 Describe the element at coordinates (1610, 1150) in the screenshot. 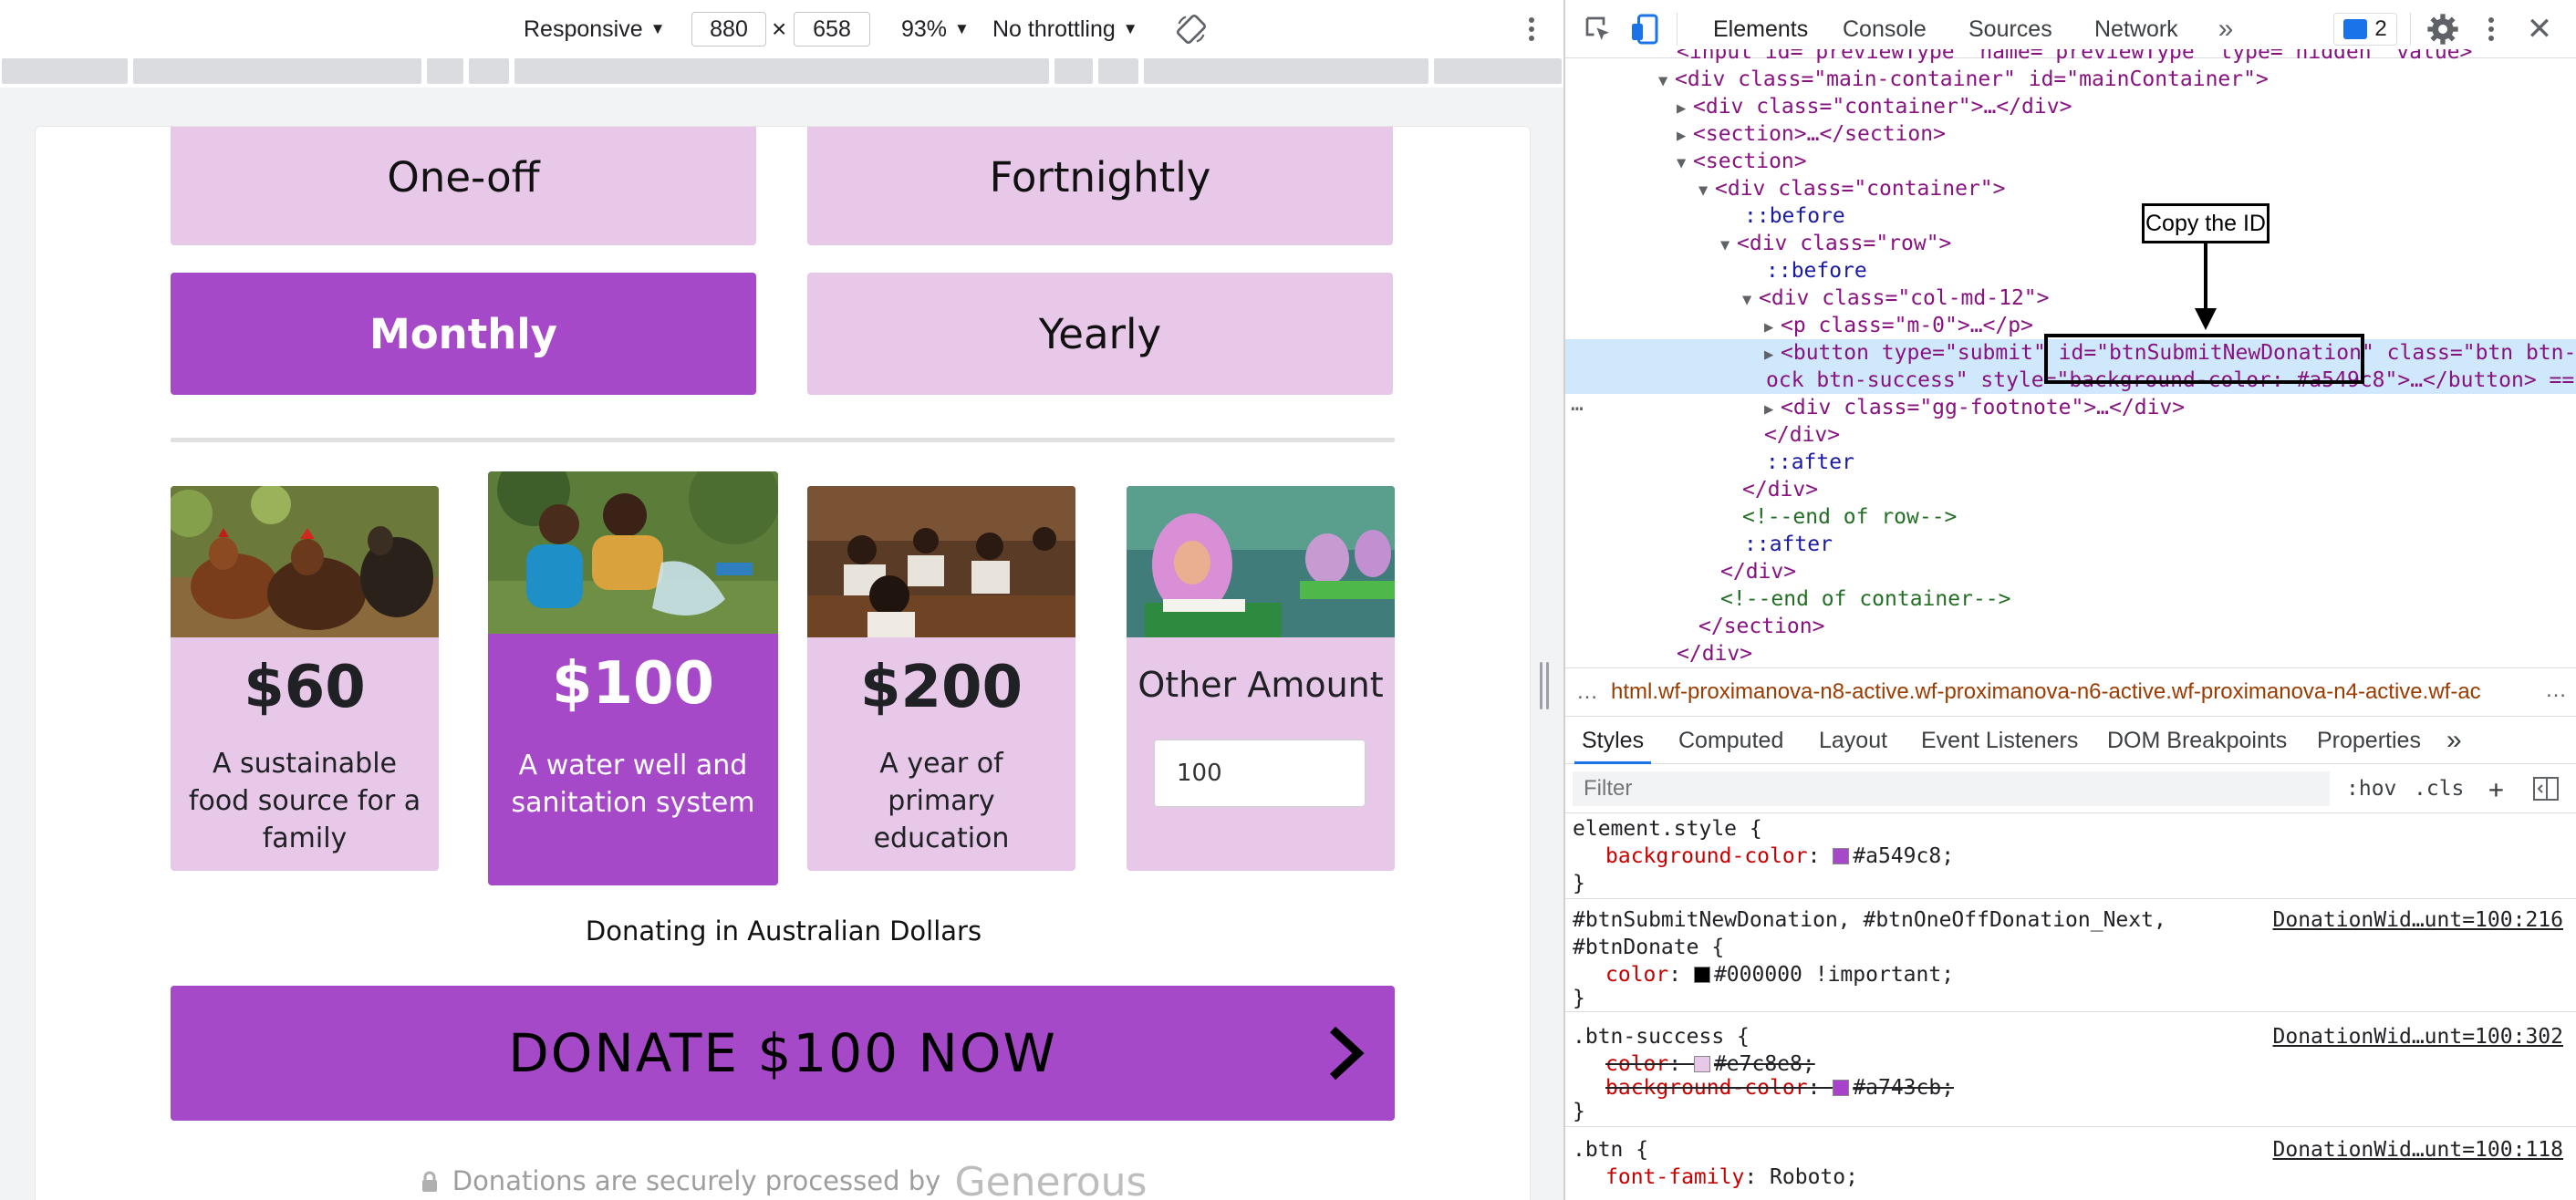

I see `rule-selector: .btn {` at that location.